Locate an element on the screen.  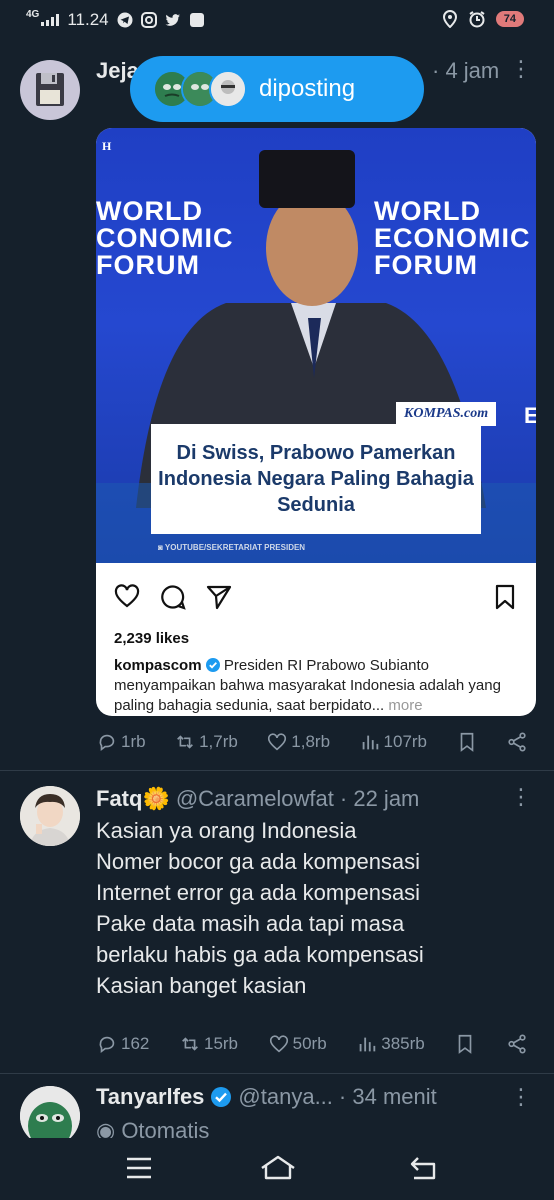
signal-icon is located at coordinates (50, 20).